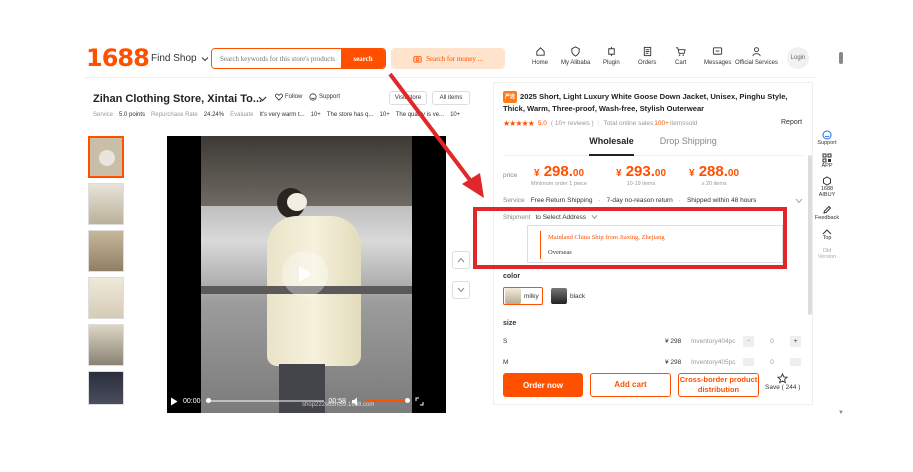 The image size is (913, 472). I want to click on home-icon, so click(540, 51).